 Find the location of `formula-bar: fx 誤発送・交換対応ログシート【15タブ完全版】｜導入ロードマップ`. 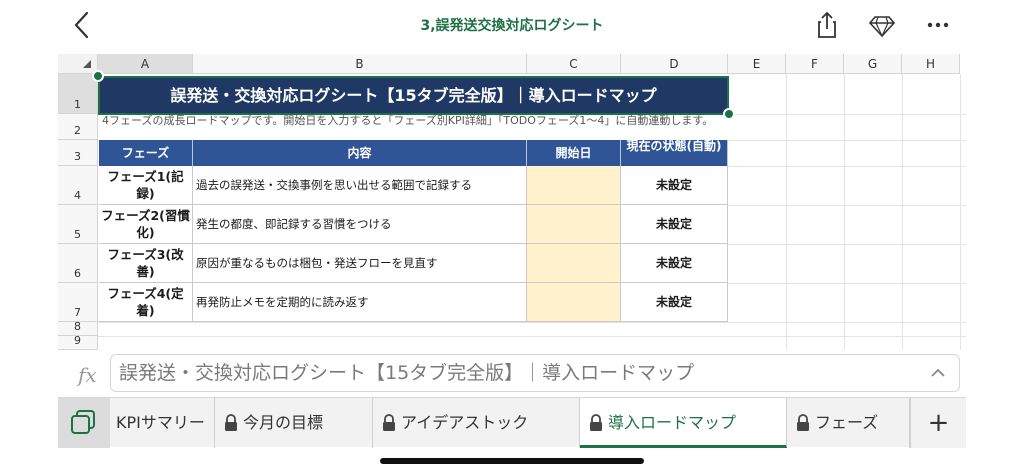

formula-bar: fx 誤発送・交換対応ログシート【15タブ完全版】｜導入ロードマップ is located at coordinates (512, 373).